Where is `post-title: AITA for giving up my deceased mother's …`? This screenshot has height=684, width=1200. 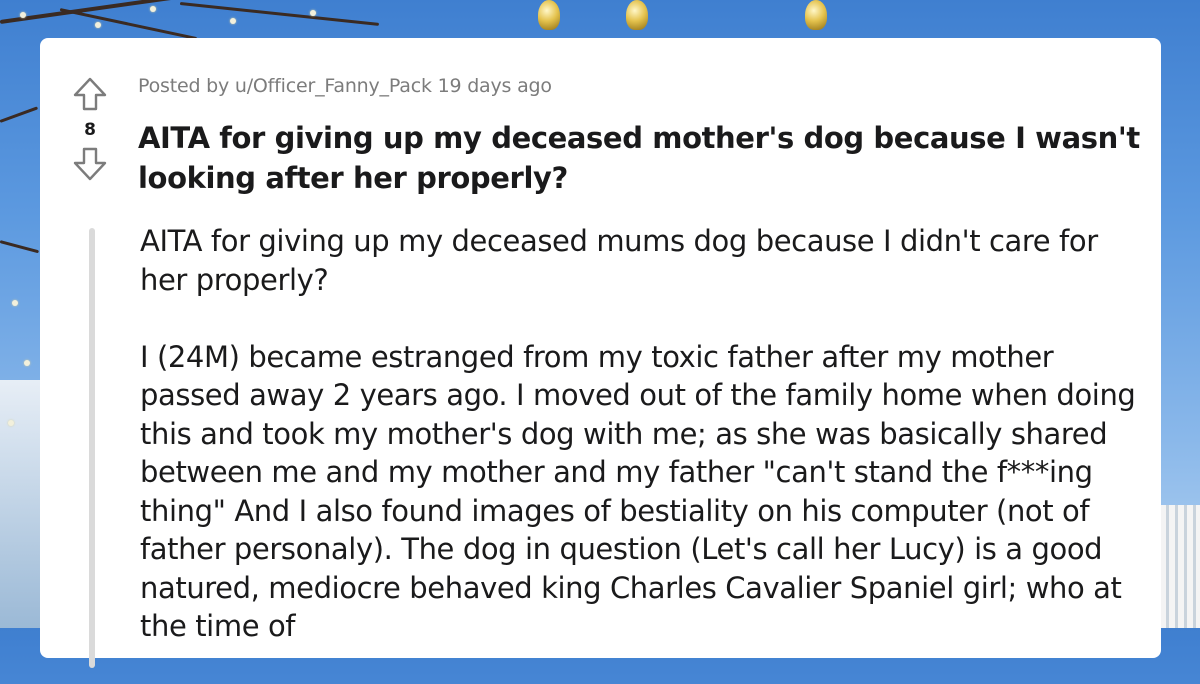 post-title: AITA for giving up my deceased mother's … is located at coordinates (643, 158).